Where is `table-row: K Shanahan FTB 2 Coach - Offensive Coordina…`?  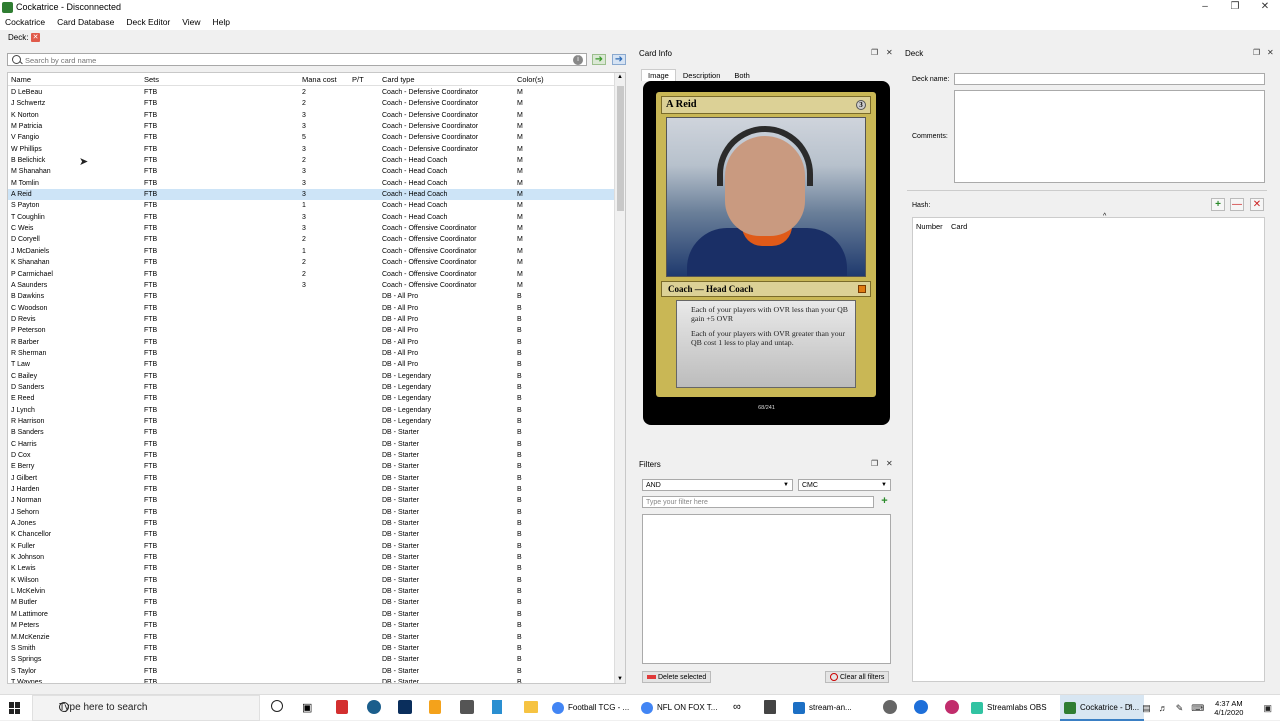
table-row: K Shanahan FTB 2 Coach - Offensive Coordina… is located at coordinates (311, 262).